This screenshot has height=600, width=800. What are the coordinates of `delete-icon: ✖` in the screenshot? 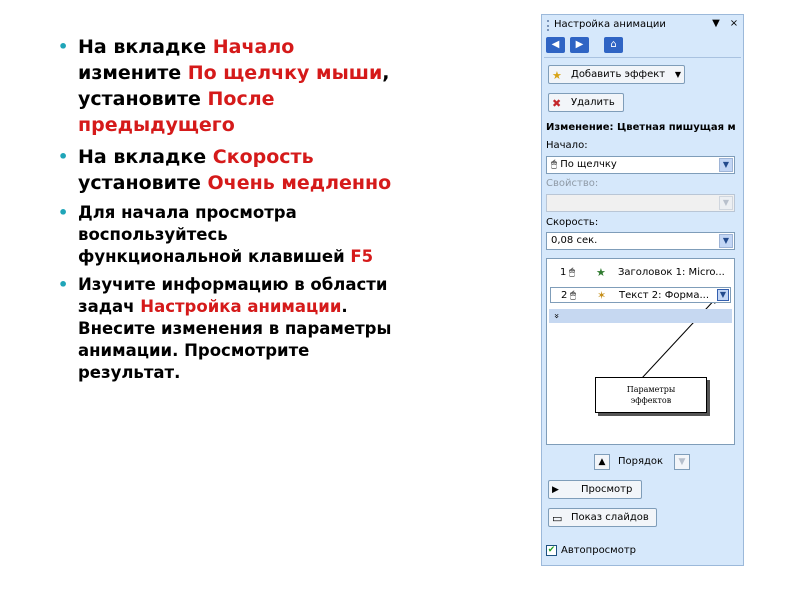 It's located at (557, 103).